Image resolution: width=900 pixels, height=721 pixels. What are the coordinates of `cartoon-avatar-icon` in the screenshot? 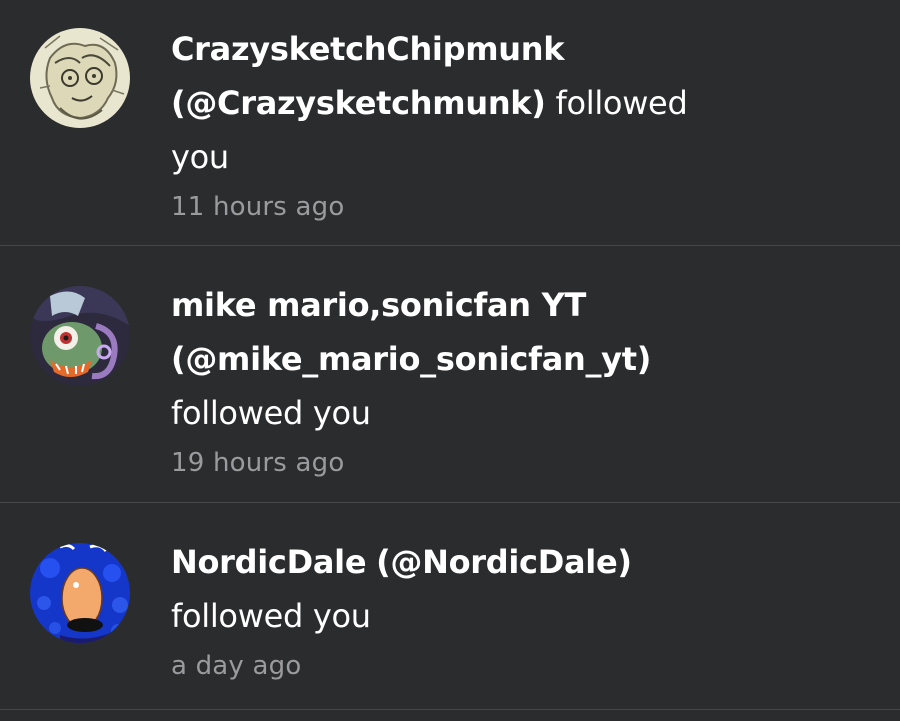 It's located at (80, 336).